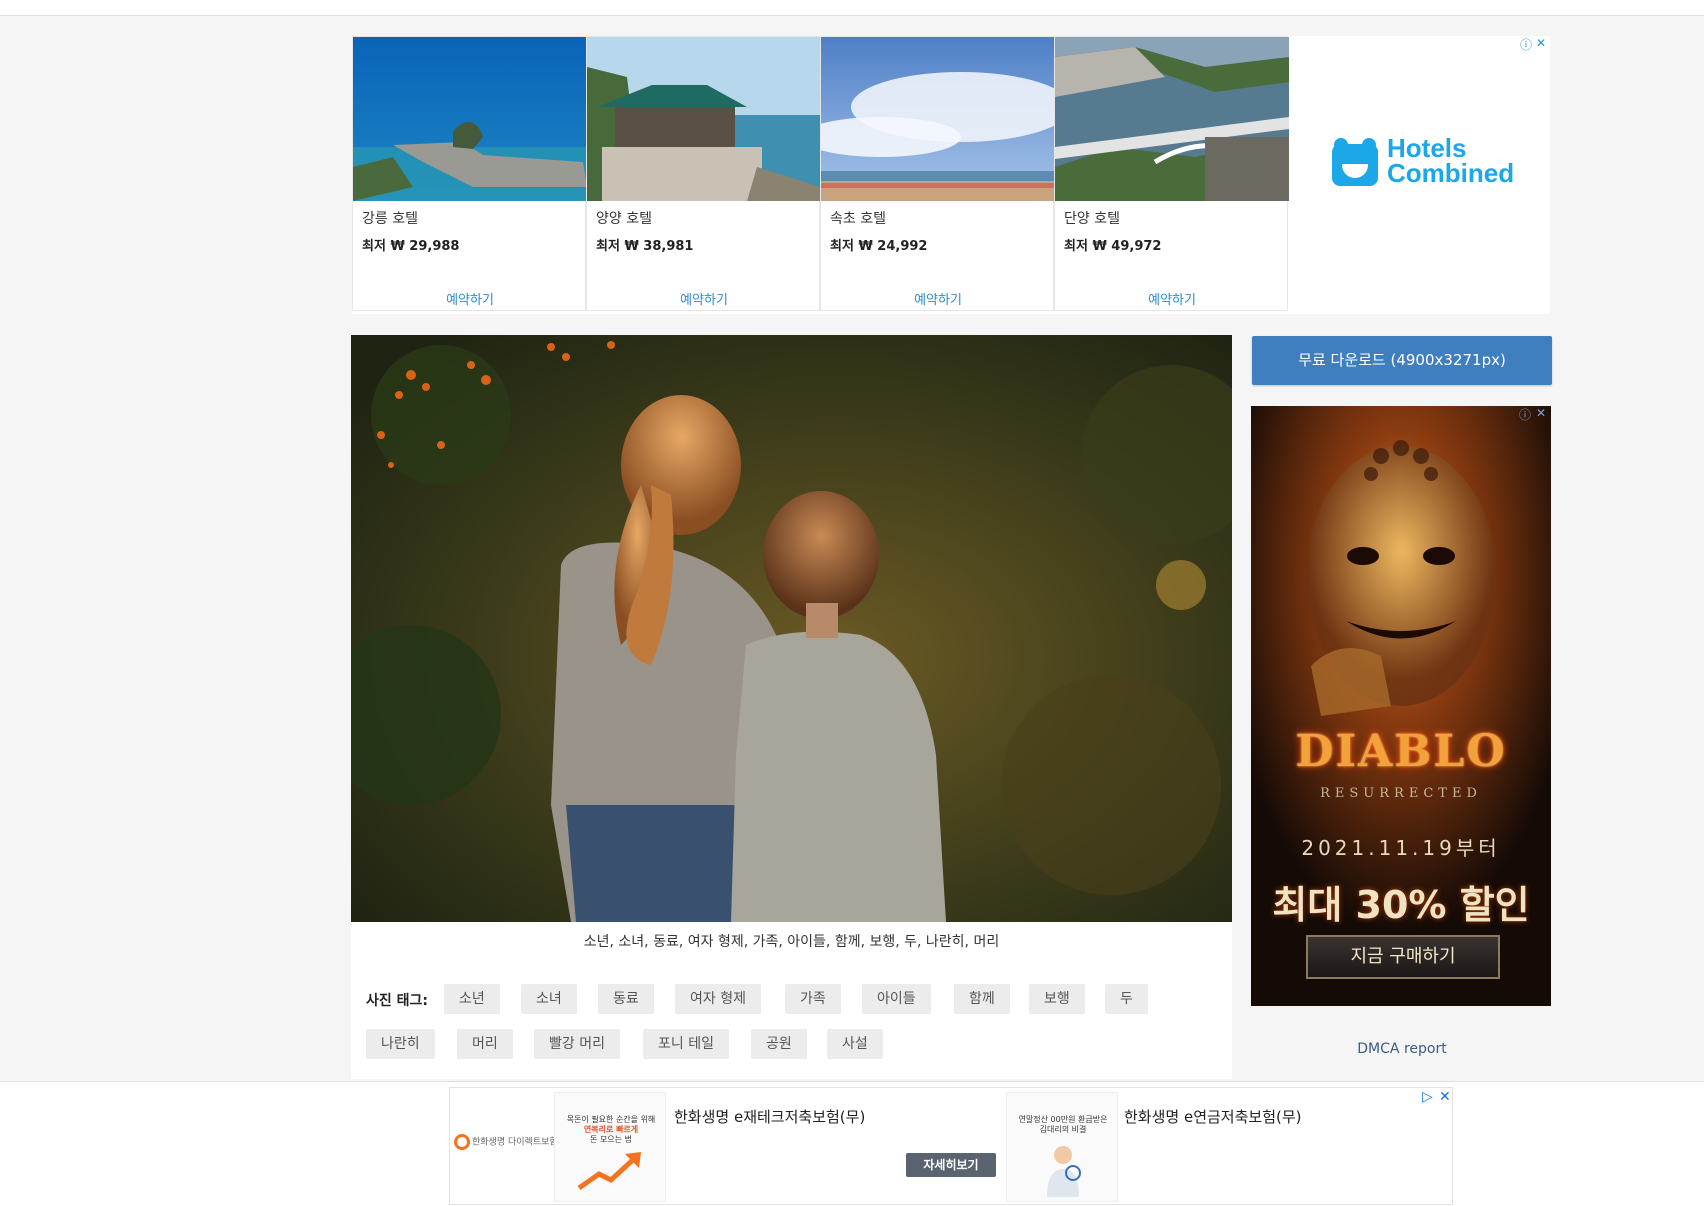 The image size is (1704, 1206). What do you see at coordinates (1172, 119) in the screenshot?
I see `hotel-image-danyang` at bounding box center [1172, 119].